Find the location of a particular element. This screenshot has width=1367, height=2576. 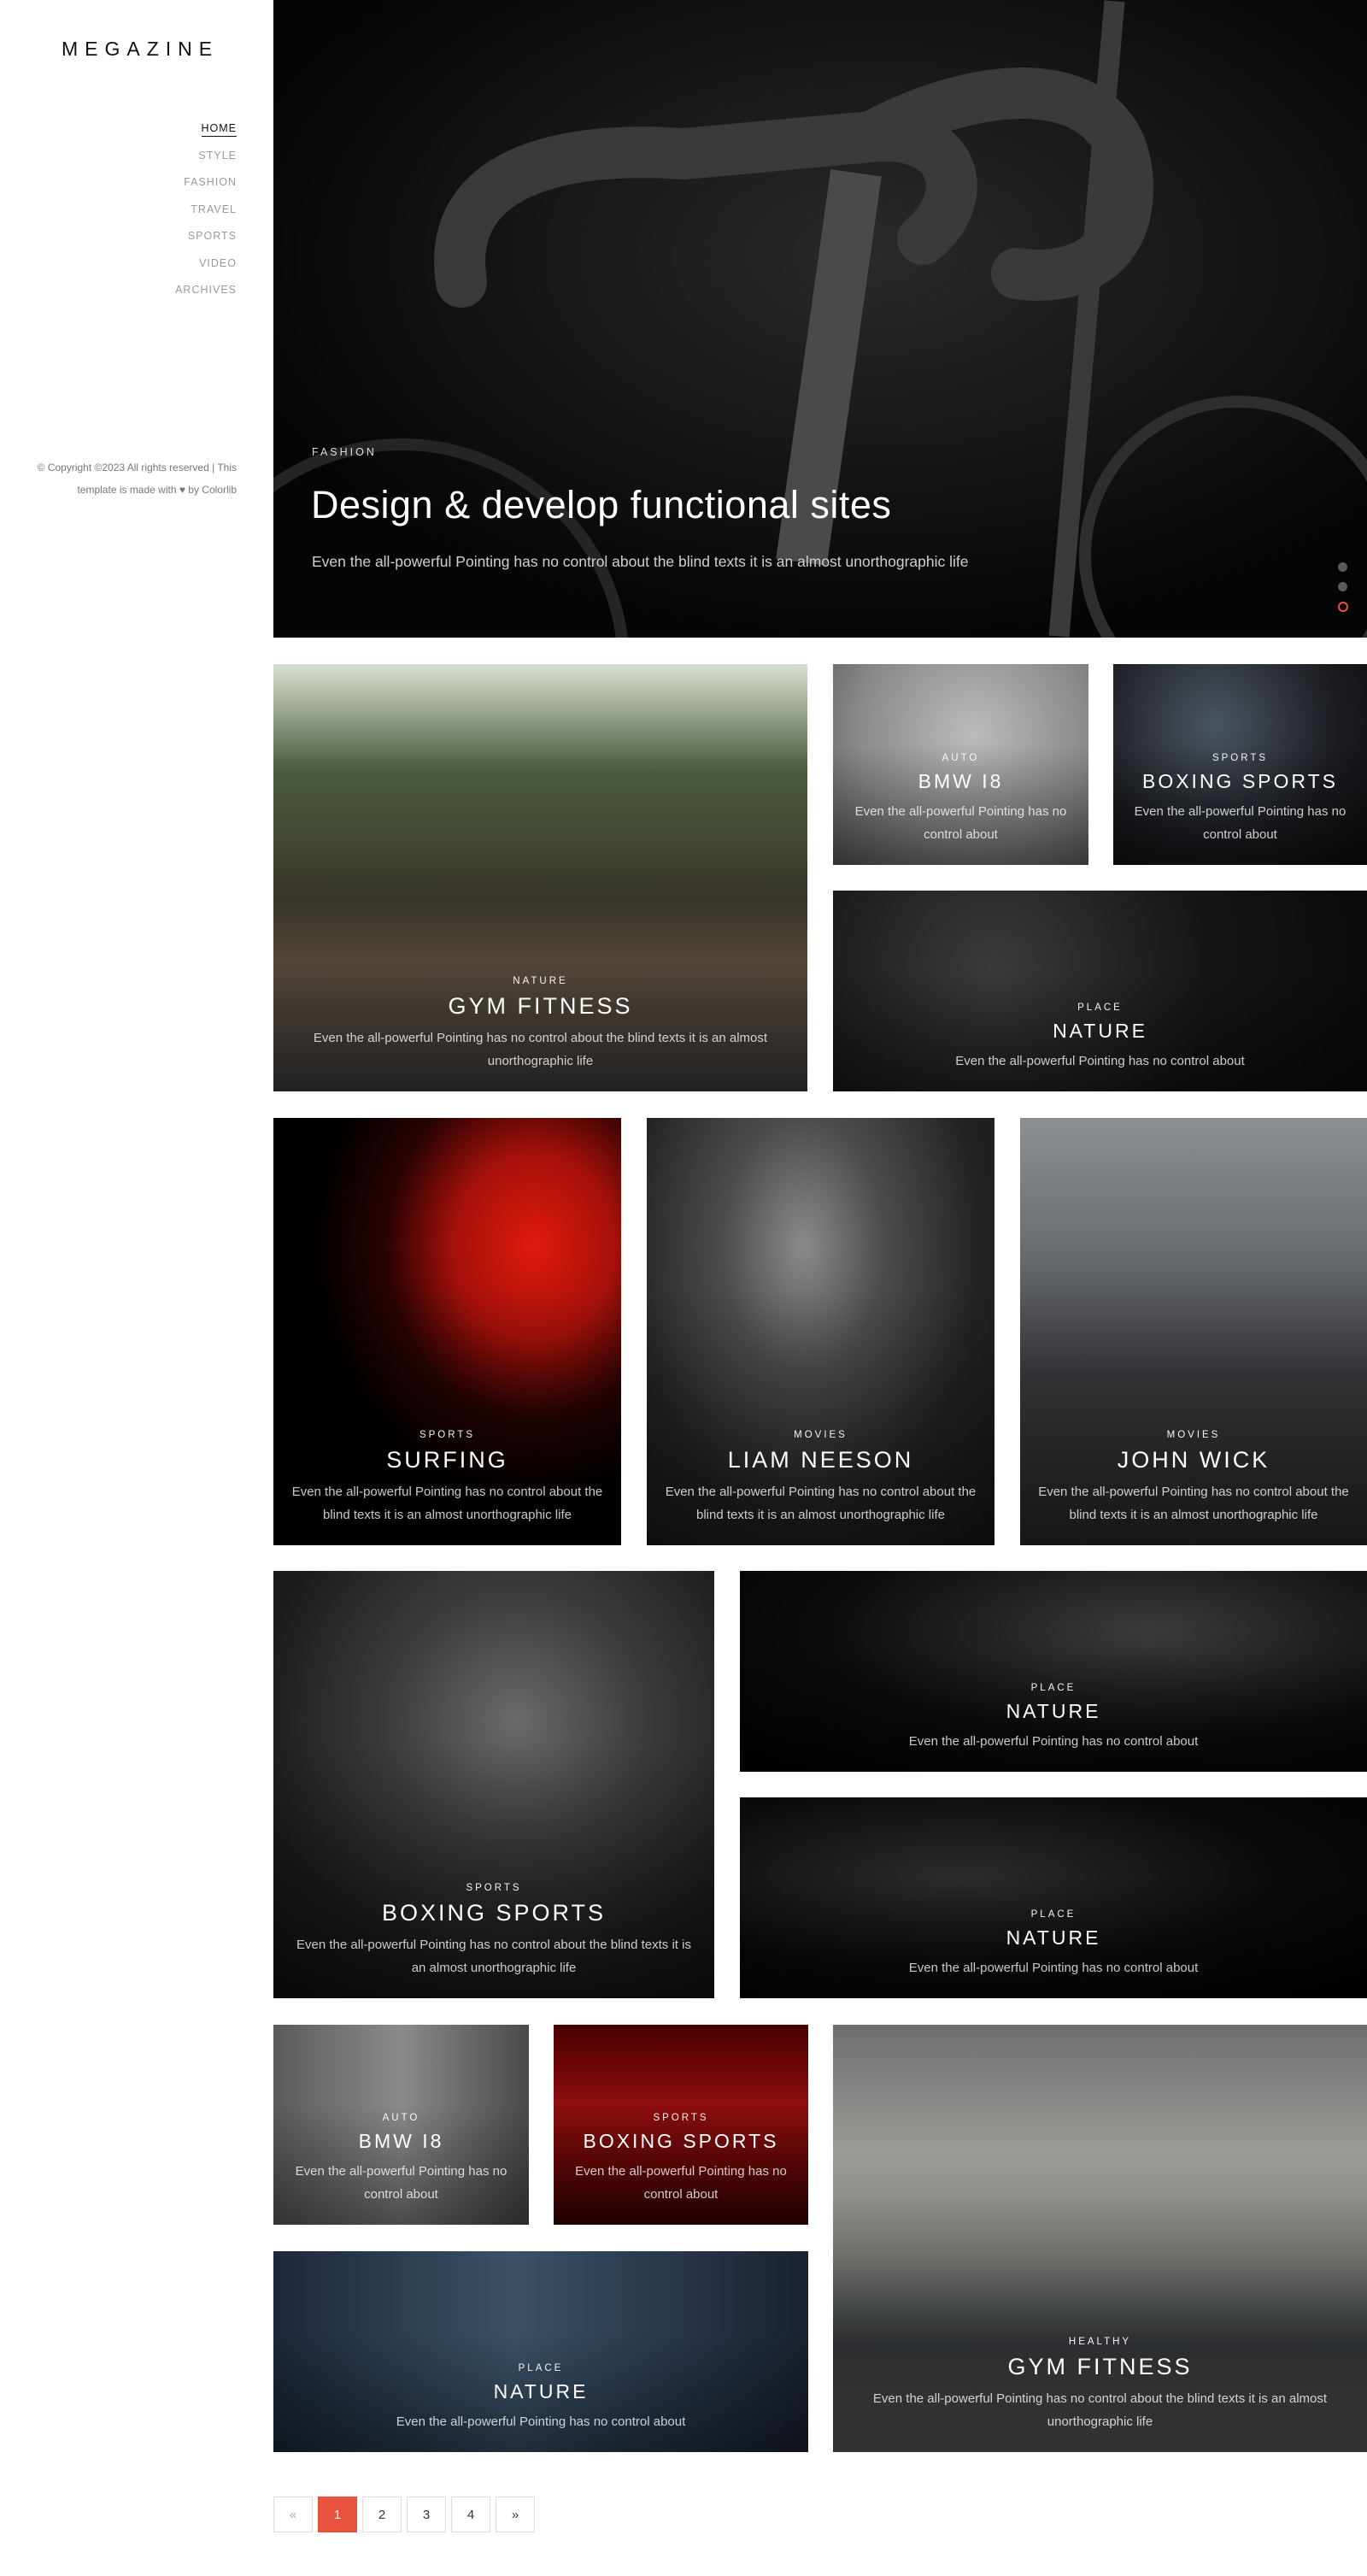

nav-item-travel: TRAVEL is located at coordinates (206, 214).